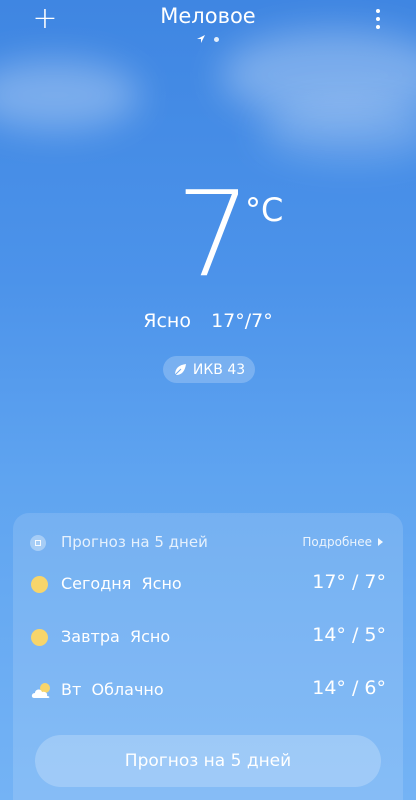 The width and height of the screenshot is (416, 800). What do you see at coordinates (214, 234) in the screenshot?
I see `temperature-value: 7` at bounding box center [214, 234].